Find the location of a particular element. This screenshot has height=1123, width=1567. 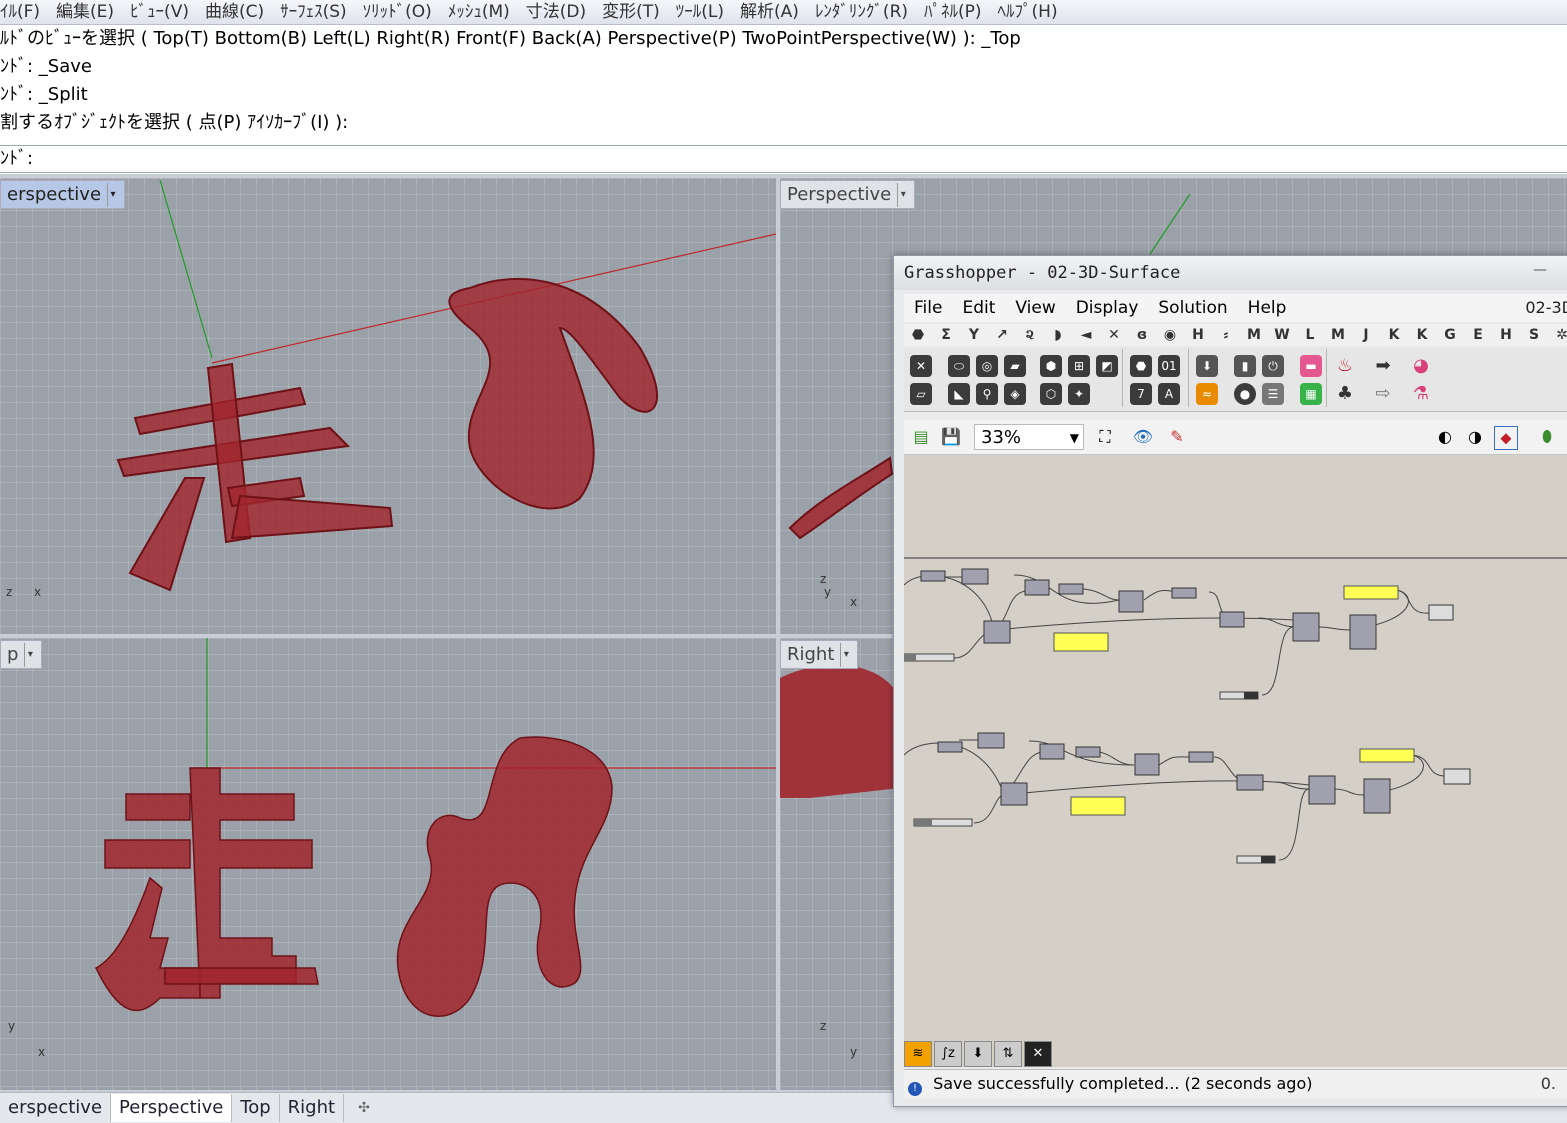

viewport-tab-perspective-main: erspective ▾ is located at coordinates (63, 194).